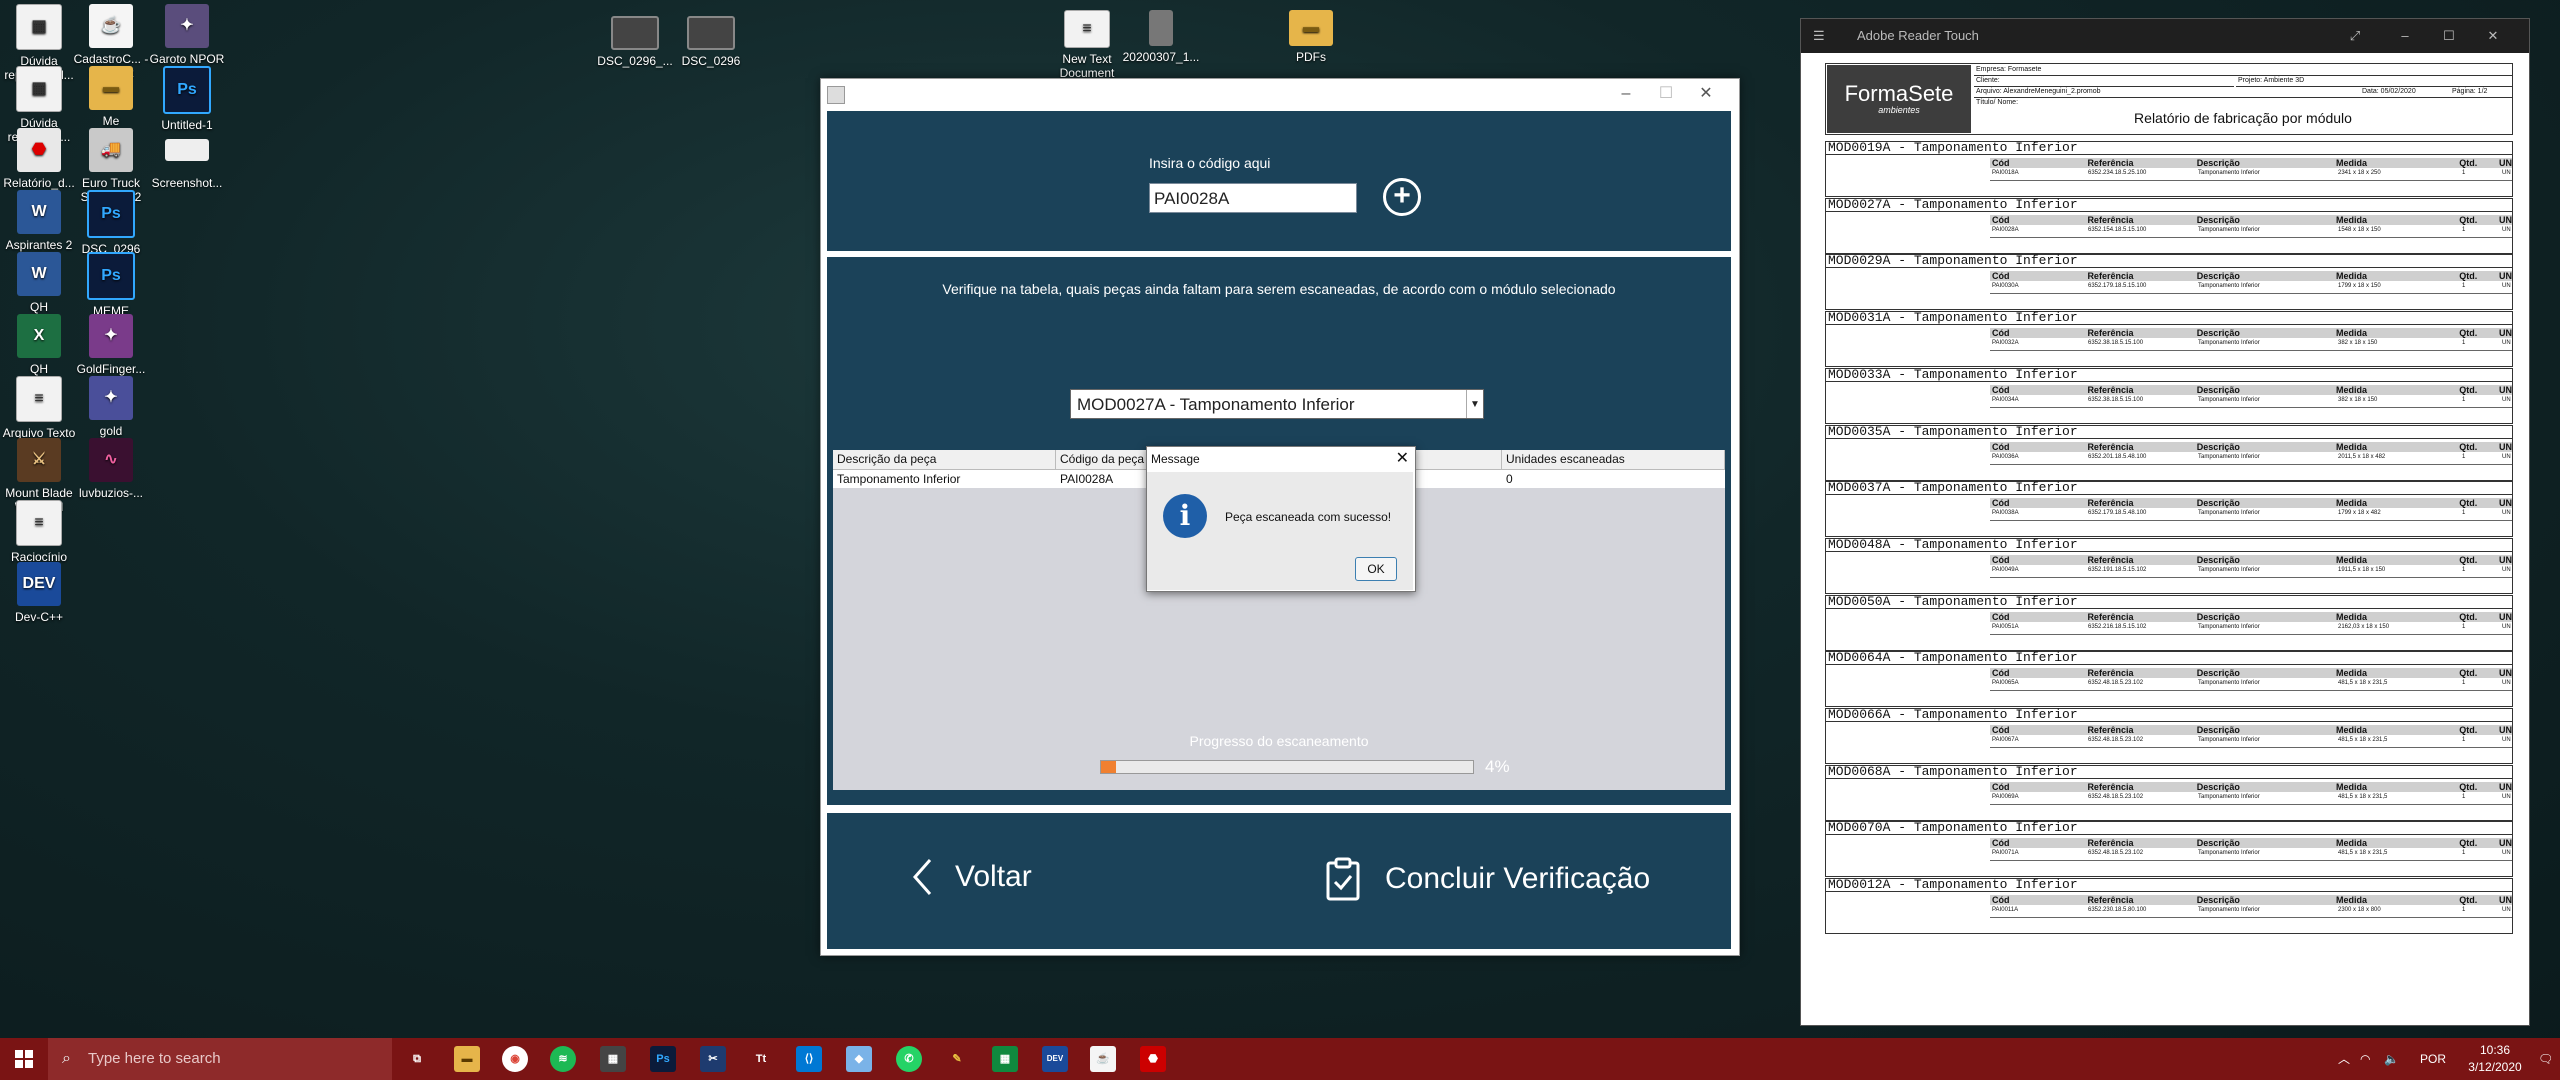  I want to click on module-select: MOD0027A - Tamponamento Inferior ▼, so click(1277, 404).